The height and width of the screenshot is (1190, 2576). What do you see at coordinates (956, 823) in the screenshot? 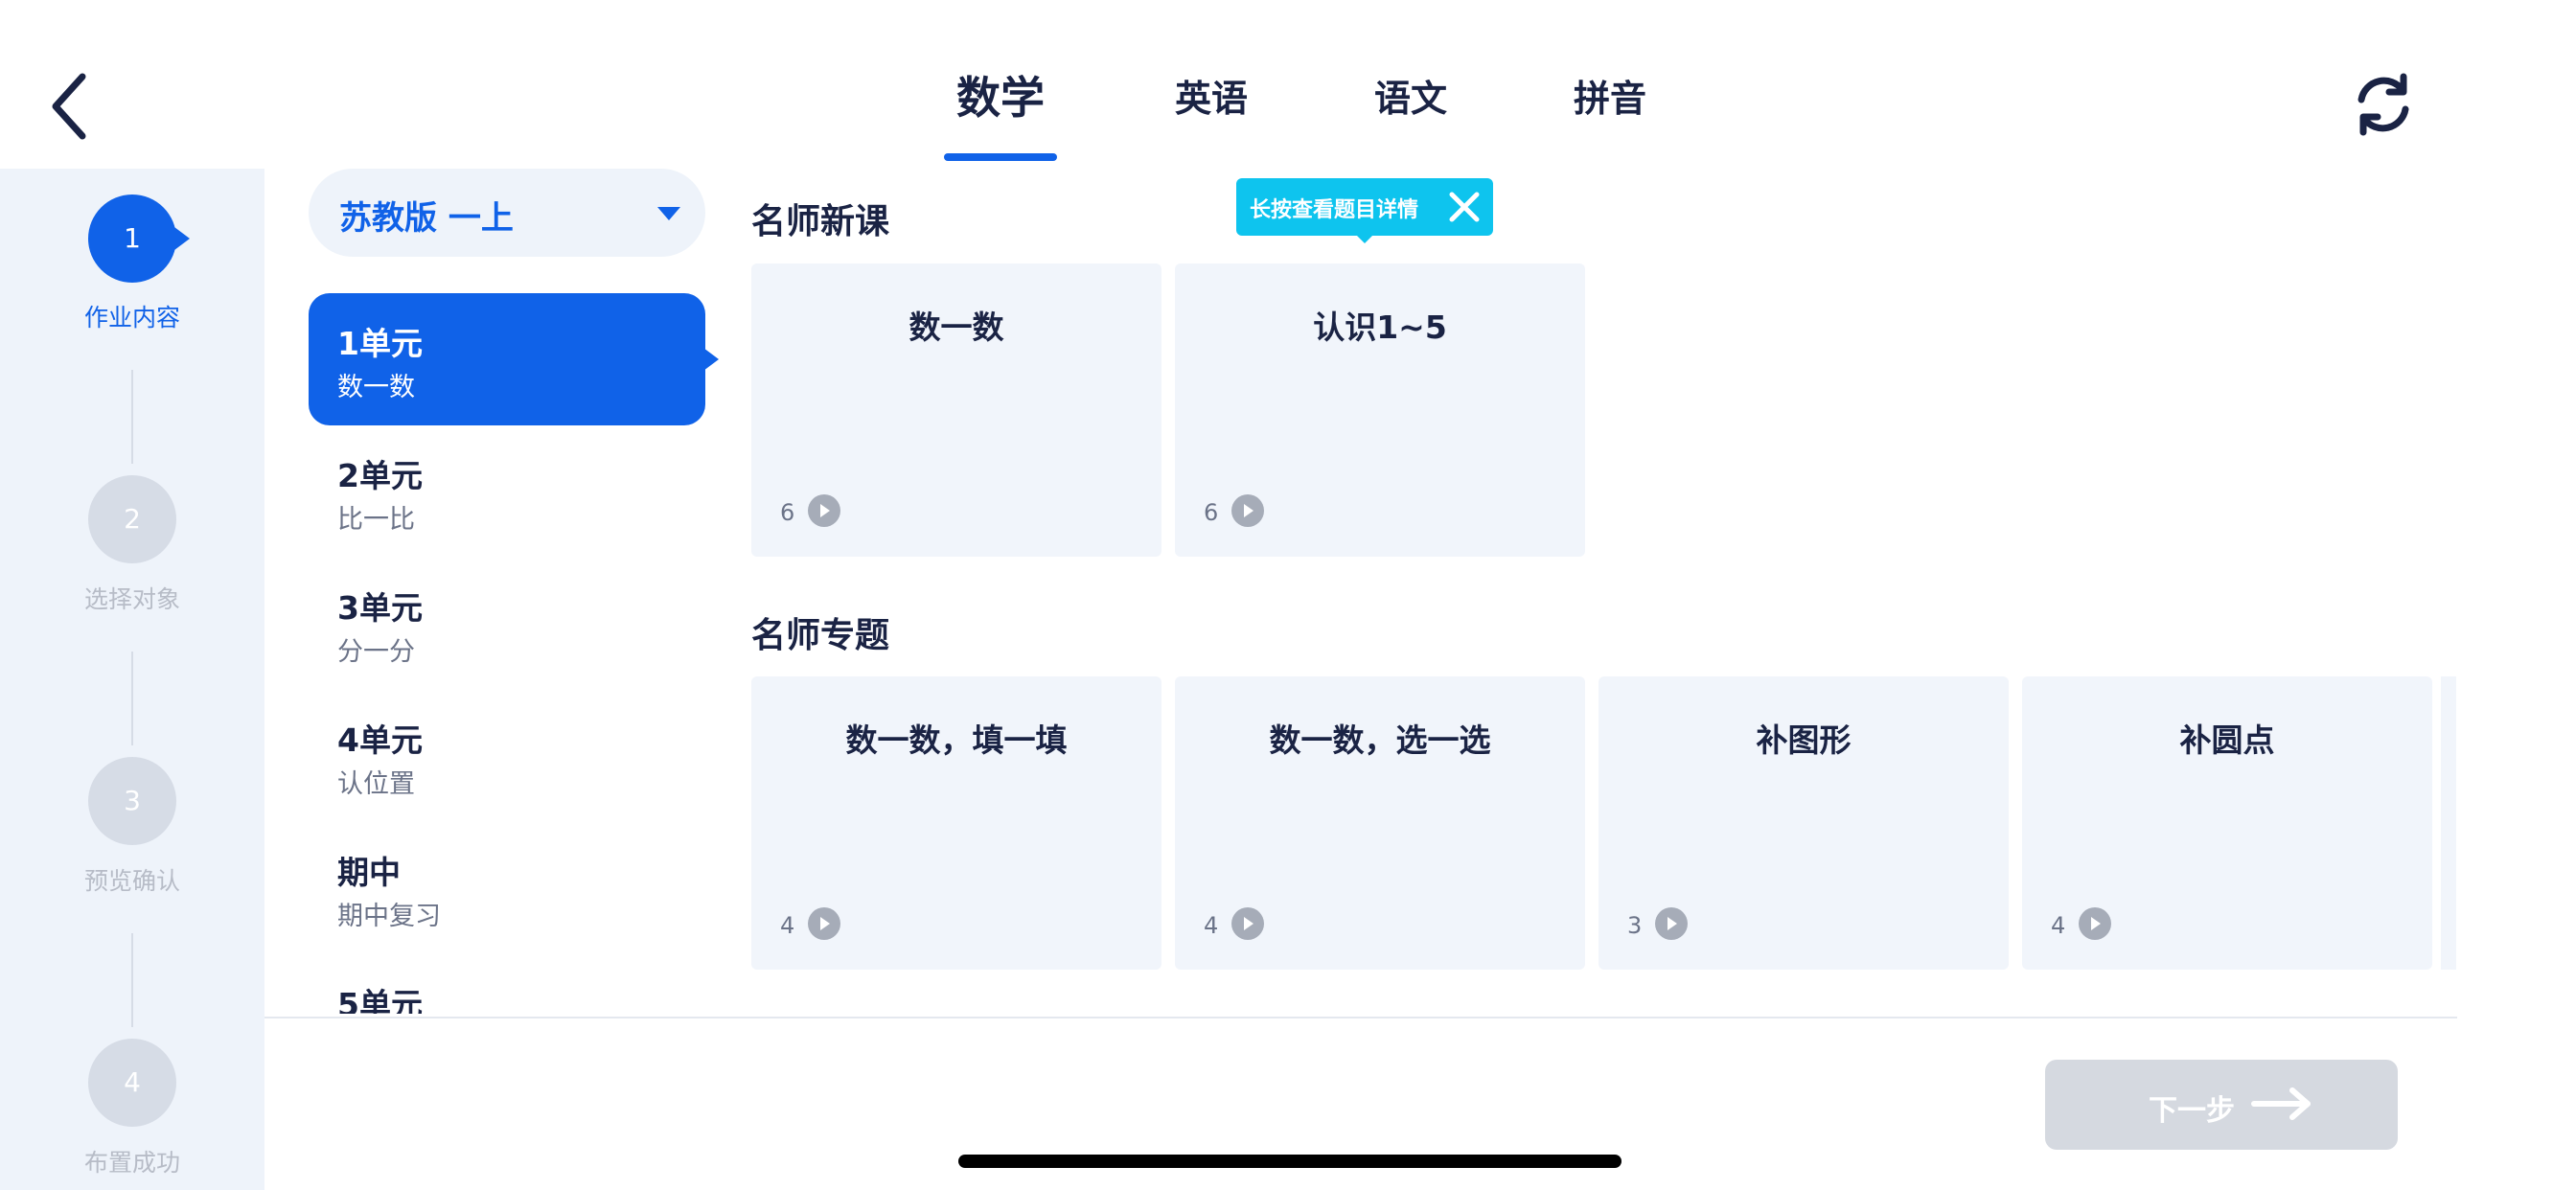
I see `topic-card: 数一数，填一填 4` at bounding box center [956, 823].